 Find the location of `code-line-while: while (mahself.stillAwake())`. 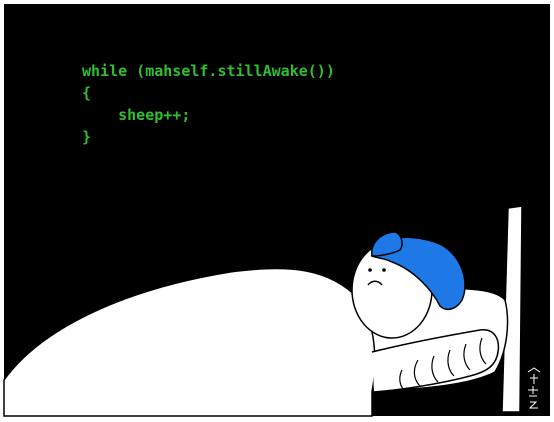

code-line-while: while (mahself.stillAwake()) is located at coordinates (208, 71).